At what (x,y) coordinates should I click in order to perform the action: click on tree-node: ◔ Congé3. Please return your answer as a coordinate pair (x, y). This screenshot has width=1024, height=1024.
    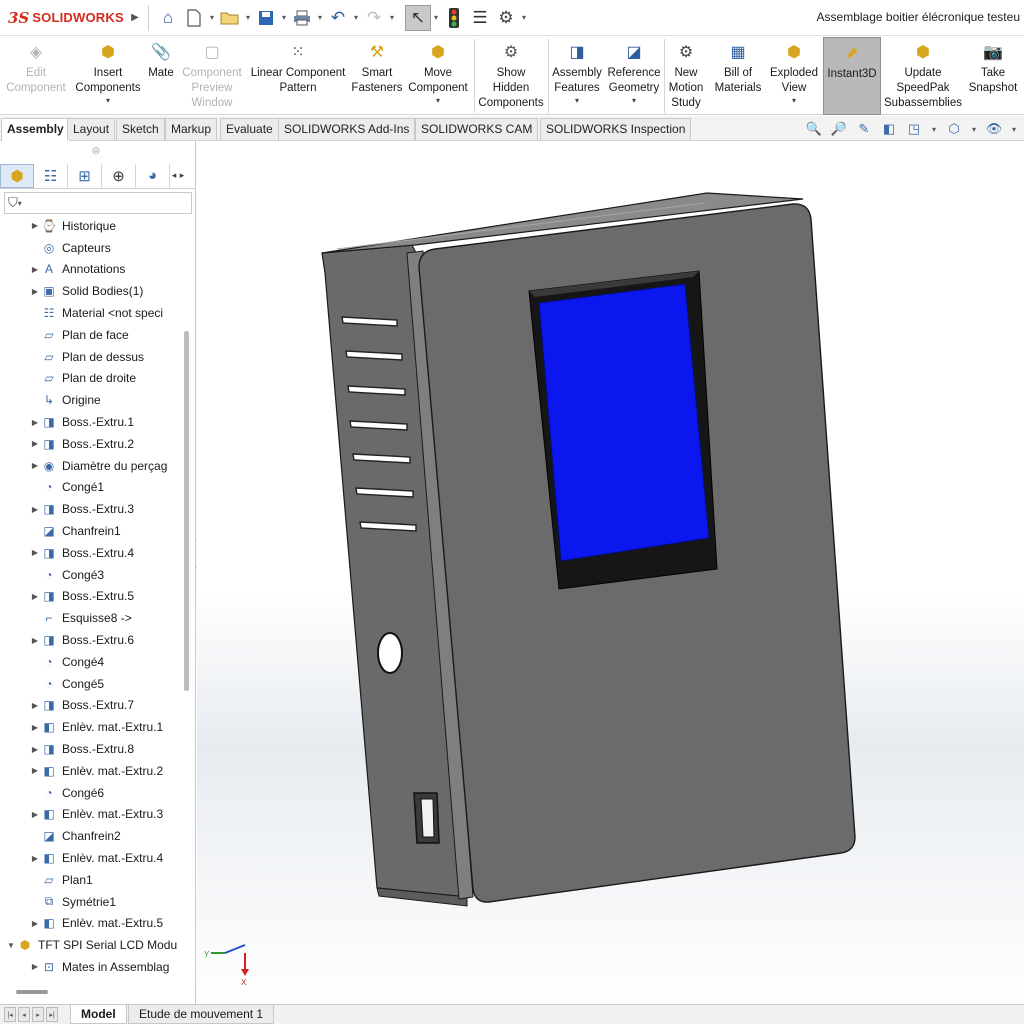
    Looking at the image, I should click on (91, 575).